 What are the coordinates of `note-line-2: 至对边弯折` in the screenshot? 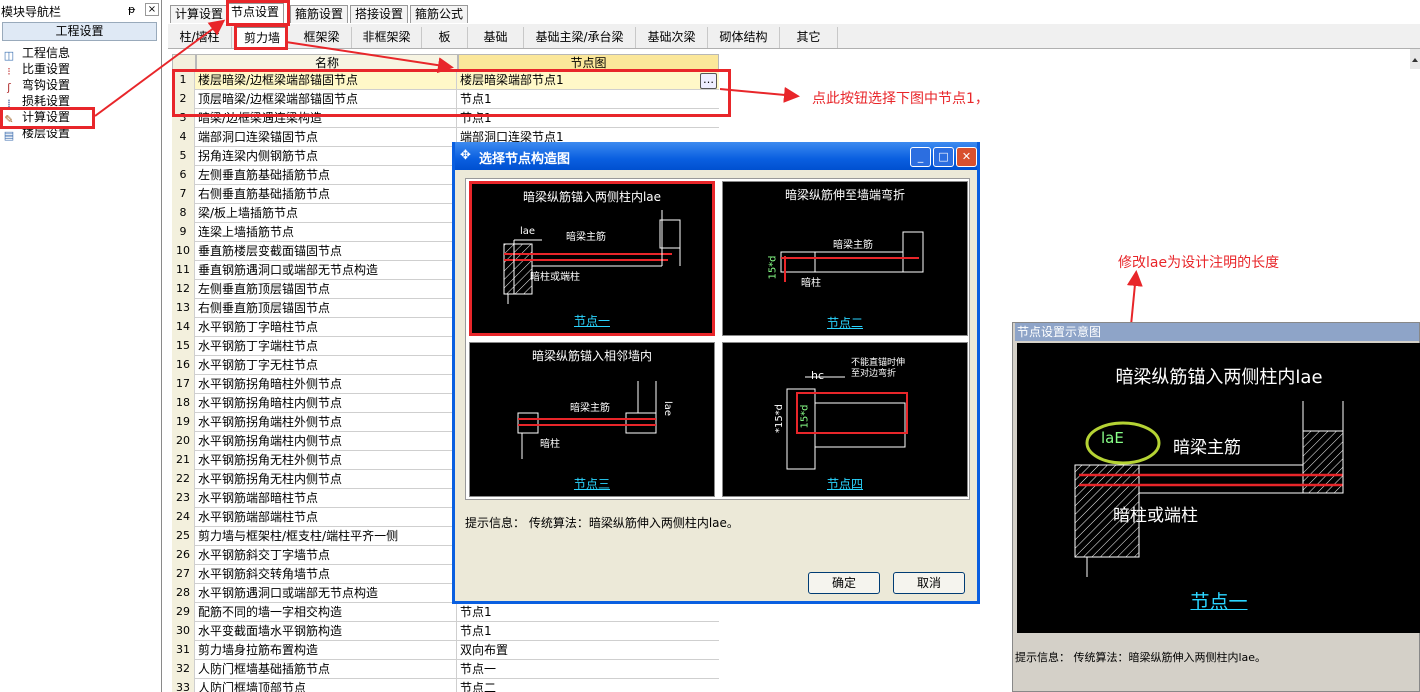 It's located at (874, 374).